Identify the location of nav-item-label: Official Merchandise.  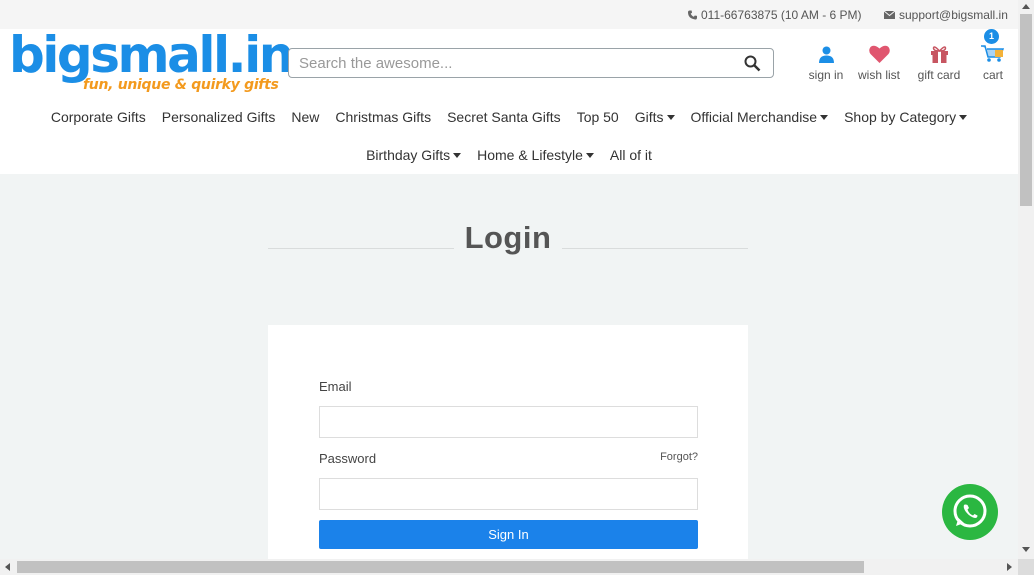
(754, 117).